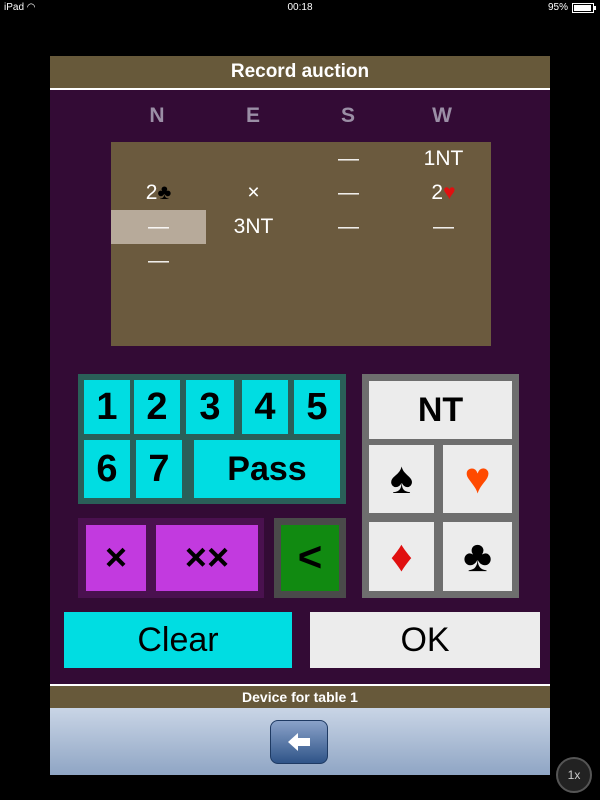 This screenshot has width=600, height=800. I want to click on undo-pad: <, so click(310, 558).